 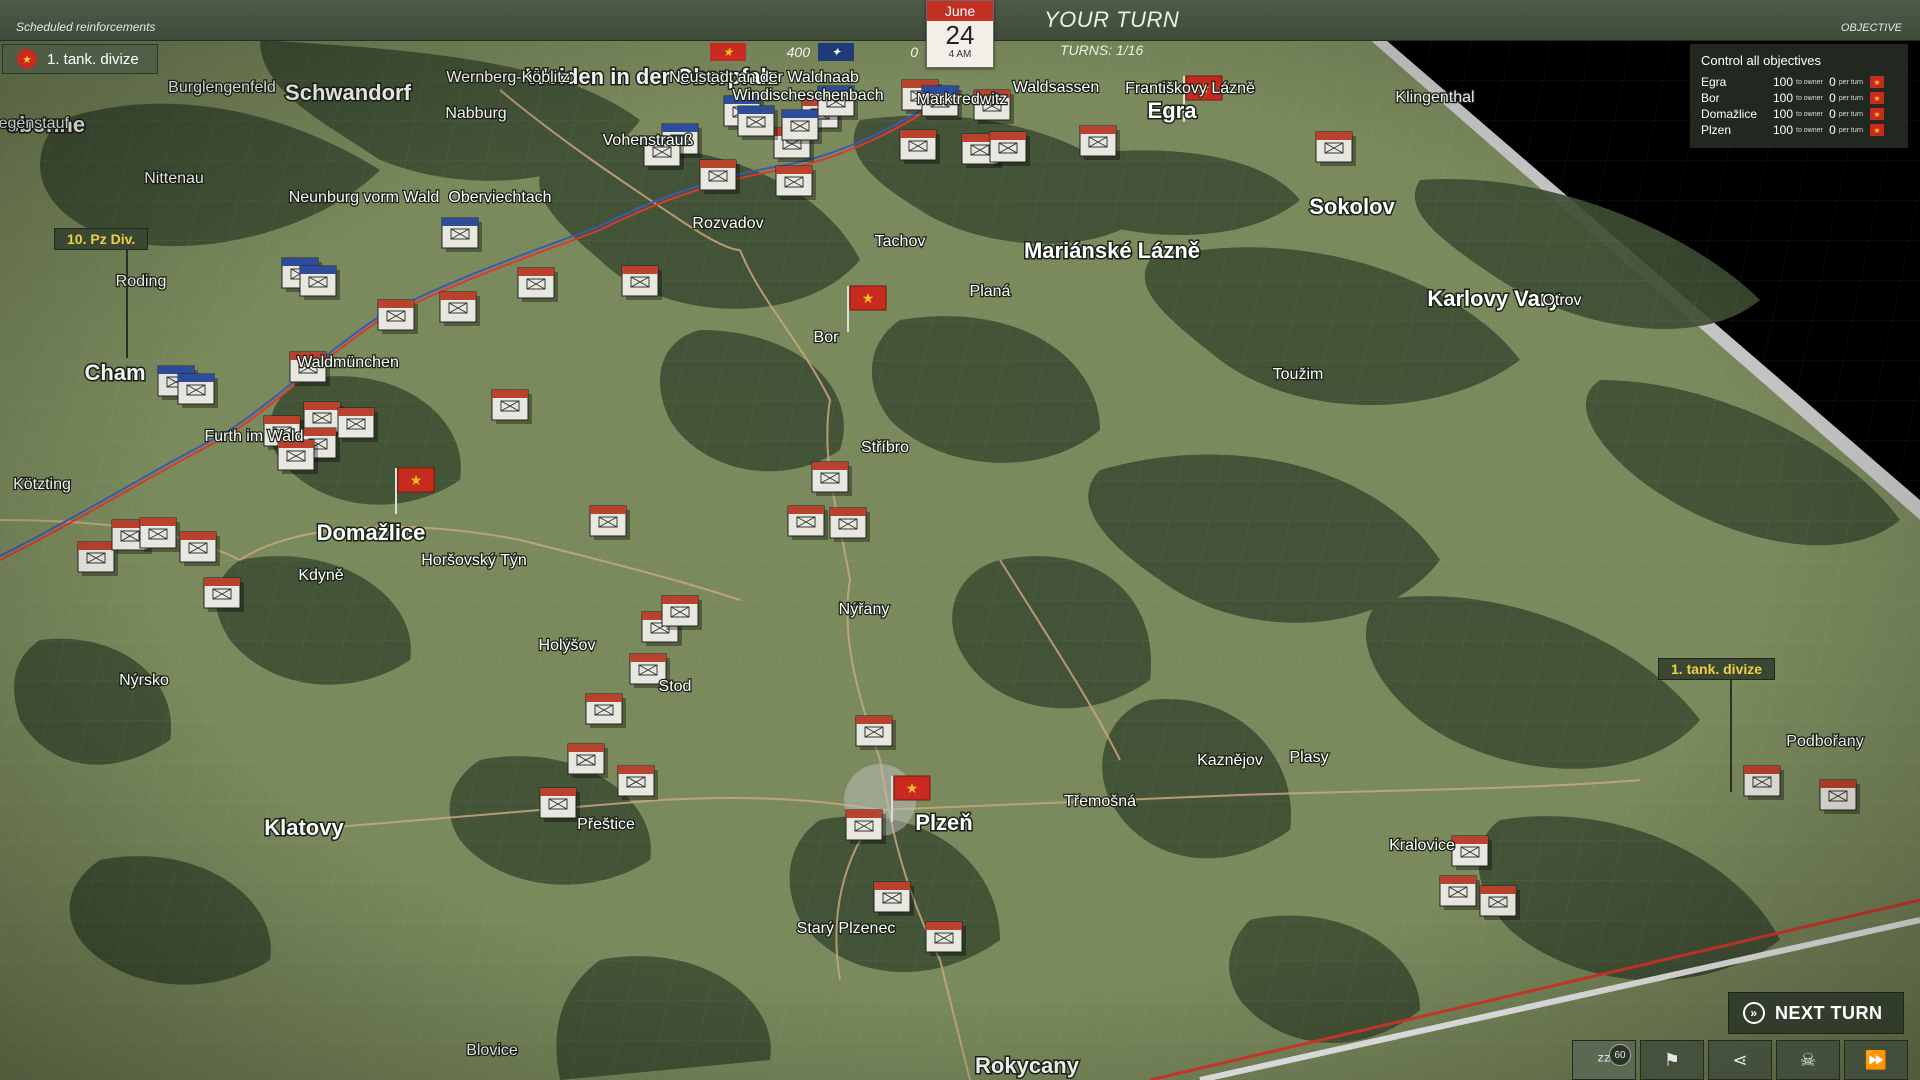 I want to click on objectives-title: Control all objectives, so click(x=1761, y=60).